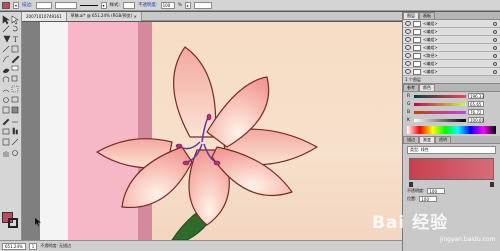 This screenshot has height=251, width=500. I want to click on k-slider, so click(440, 120).